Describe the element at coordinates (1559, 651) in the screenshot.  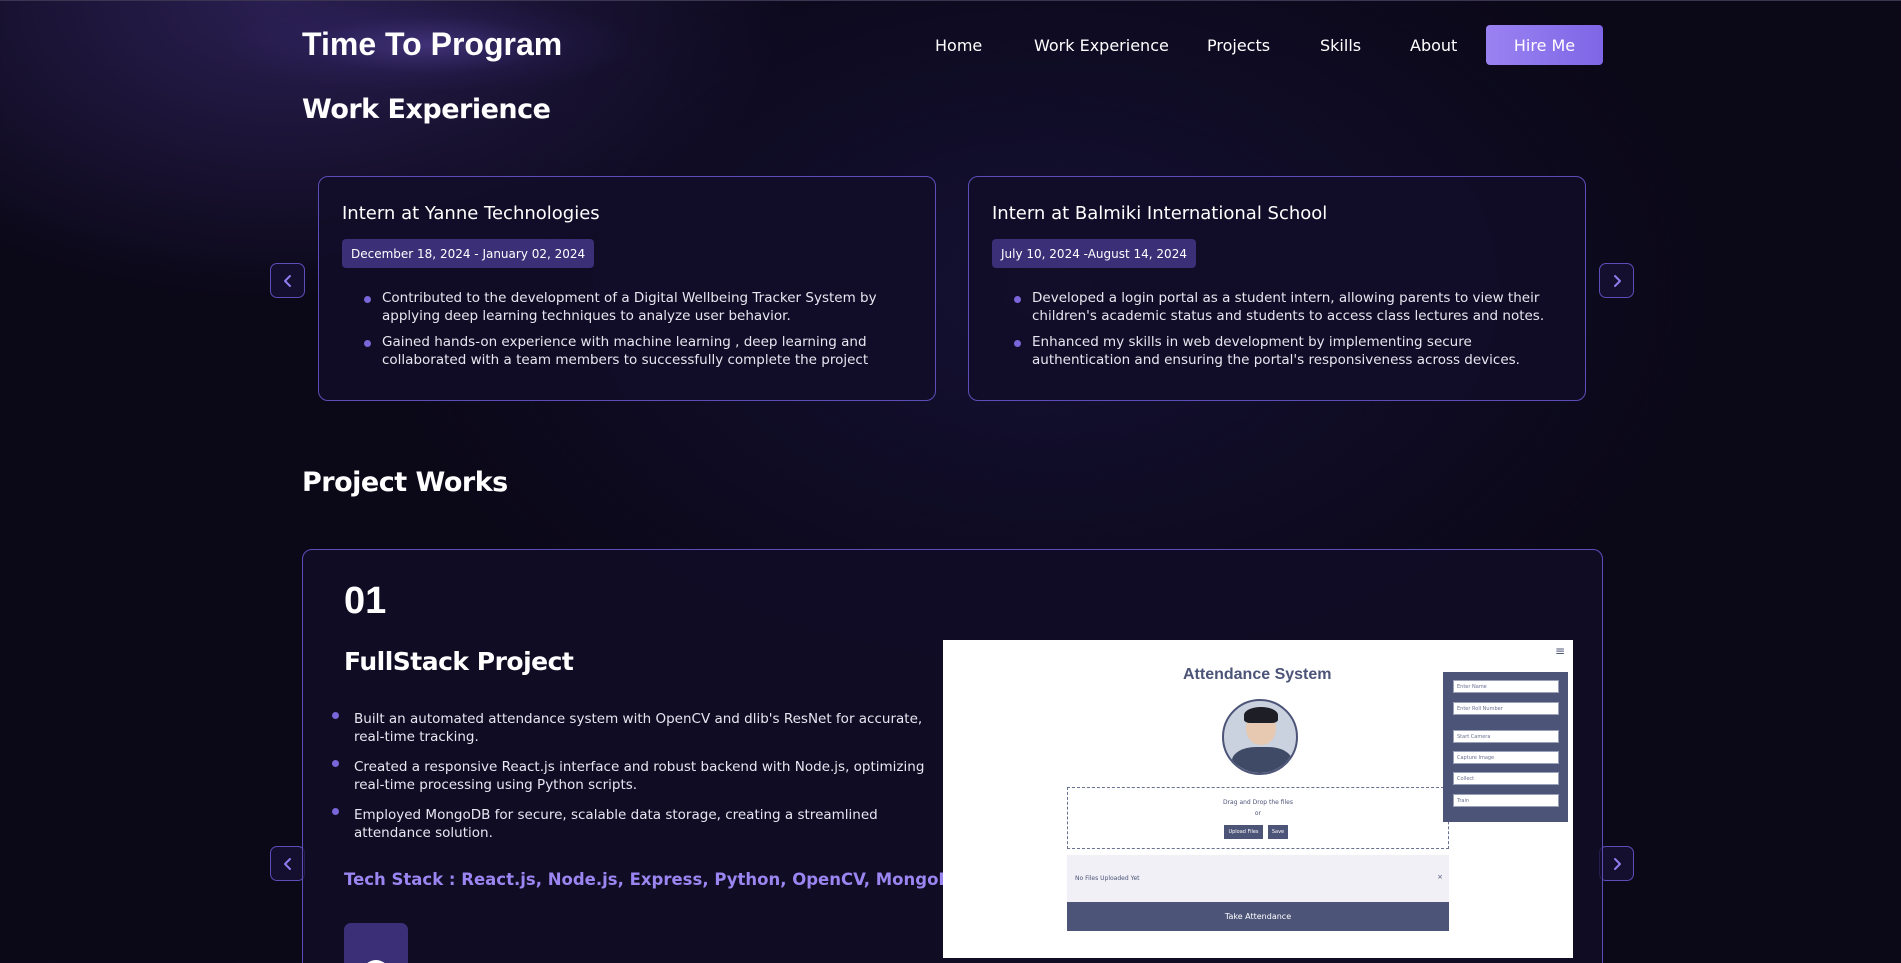
I see `menu-icon: ≡` at that location.